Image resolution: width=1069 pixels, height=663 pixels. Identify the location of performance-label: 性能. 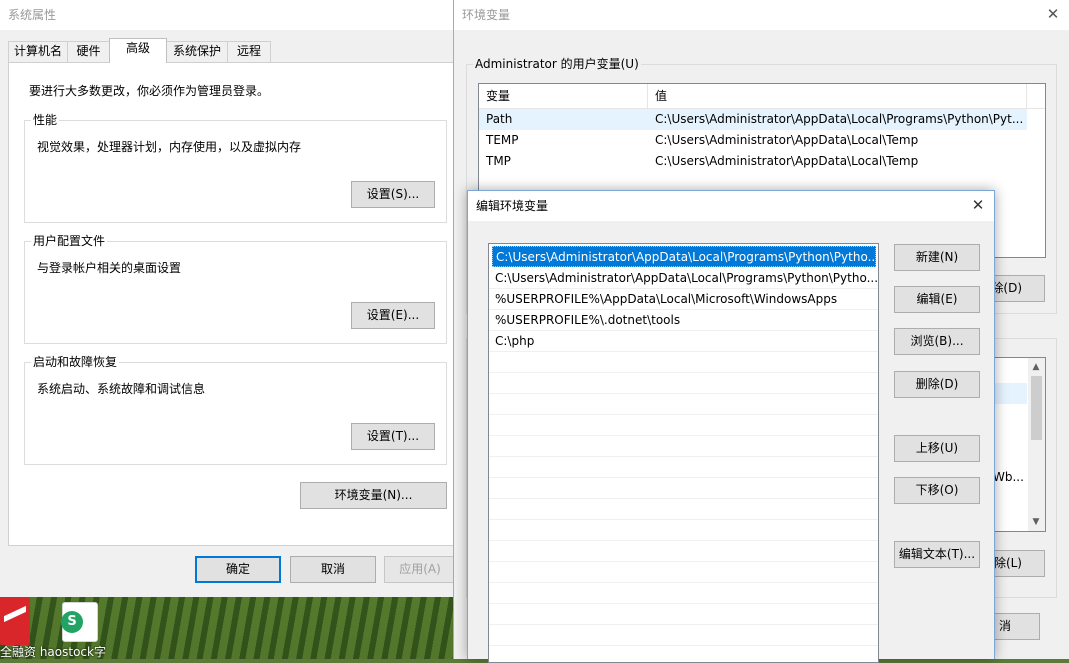
(45, 120).